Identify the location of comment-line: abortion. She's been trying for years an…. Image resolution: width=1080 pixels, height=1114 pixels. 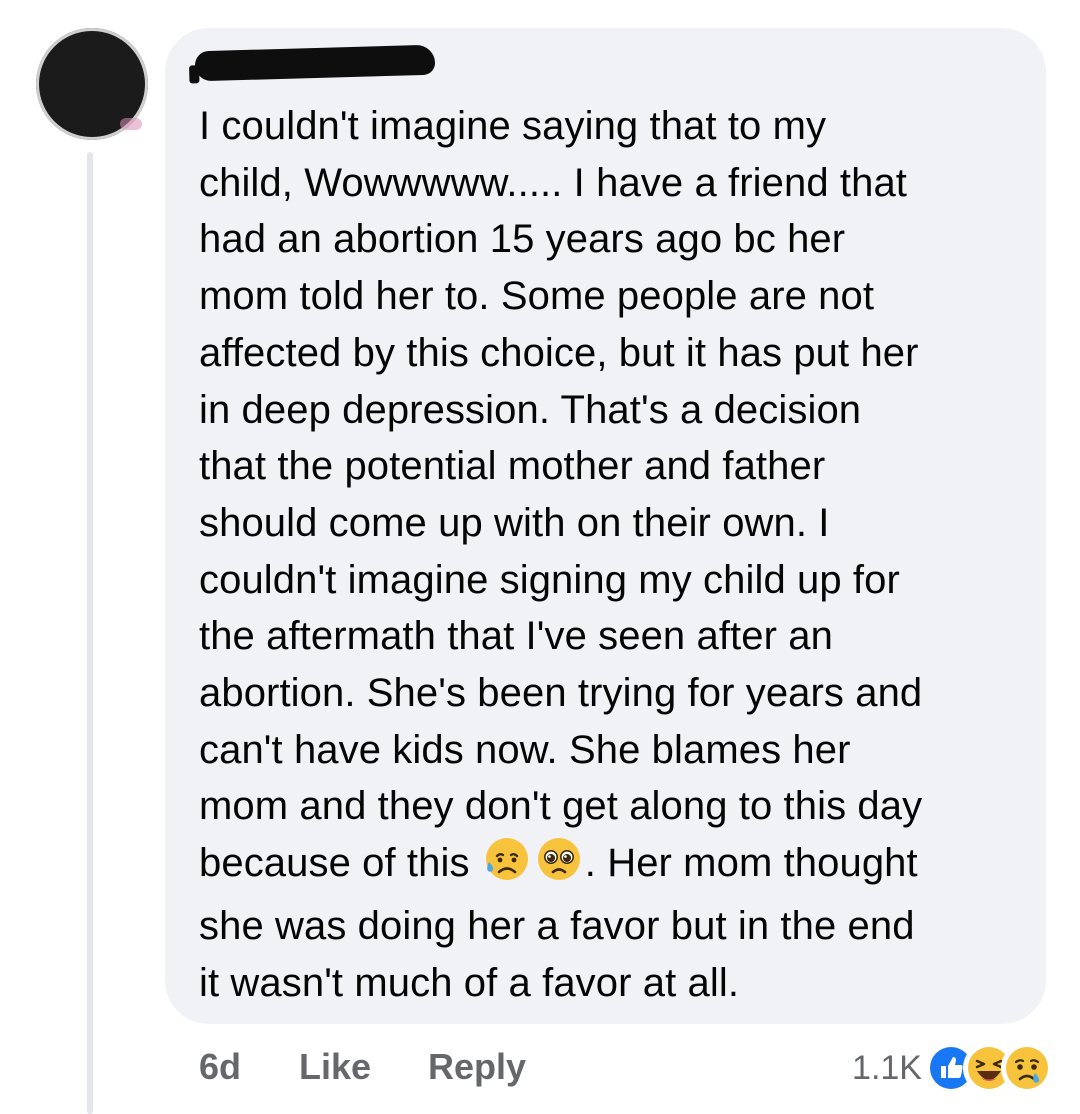
(561, 693).